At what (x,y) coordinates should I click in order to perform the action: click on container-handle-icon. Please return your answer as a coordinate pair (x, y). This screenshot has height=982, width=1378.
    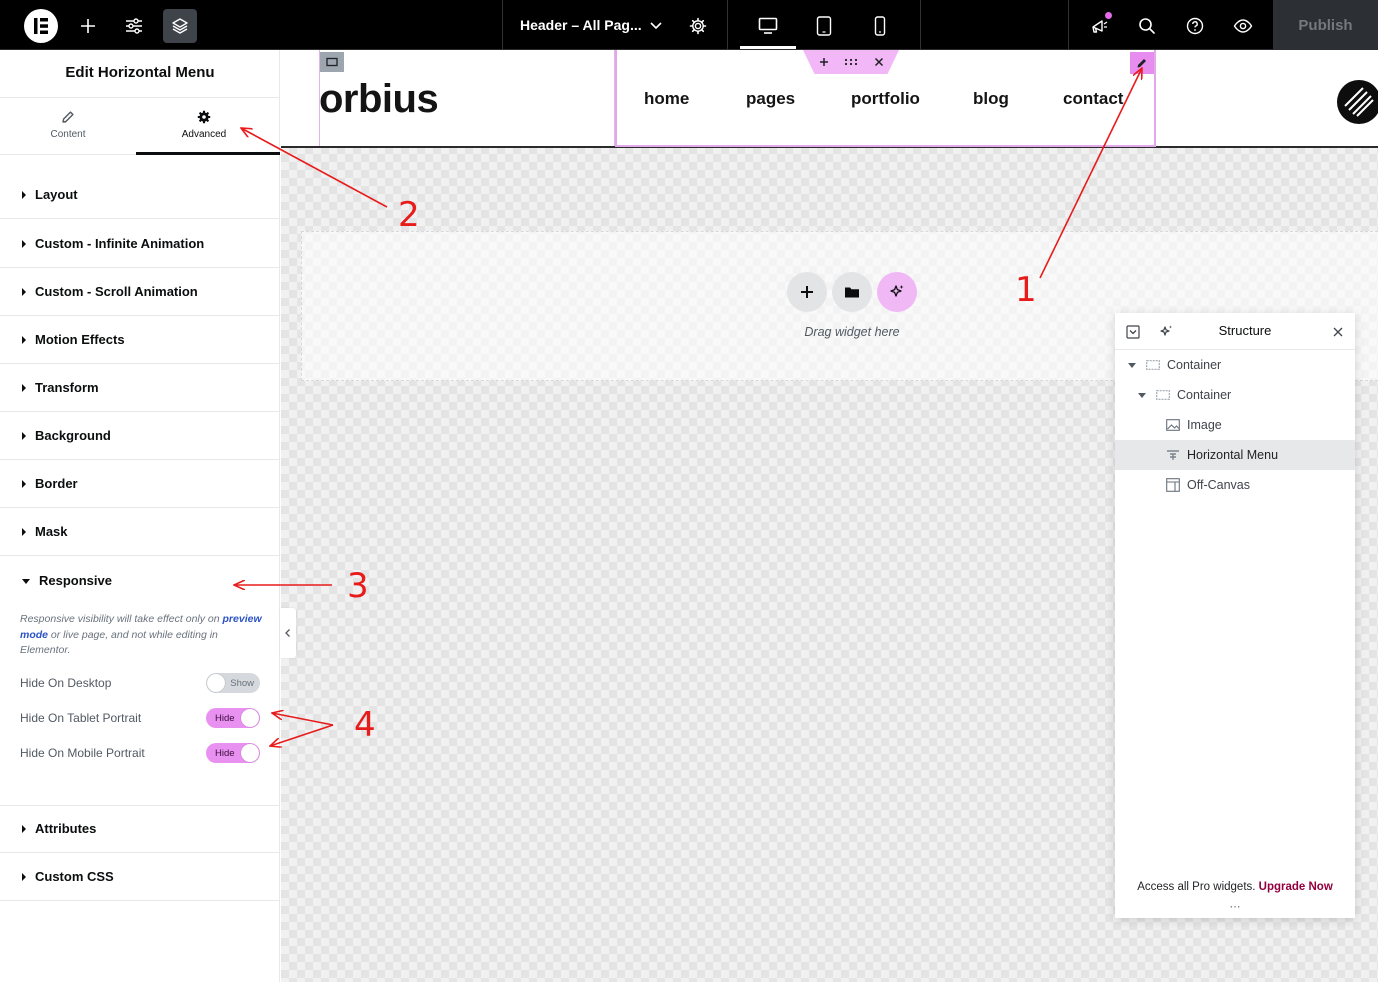
    Looking at the image, I should click on (332, 62).